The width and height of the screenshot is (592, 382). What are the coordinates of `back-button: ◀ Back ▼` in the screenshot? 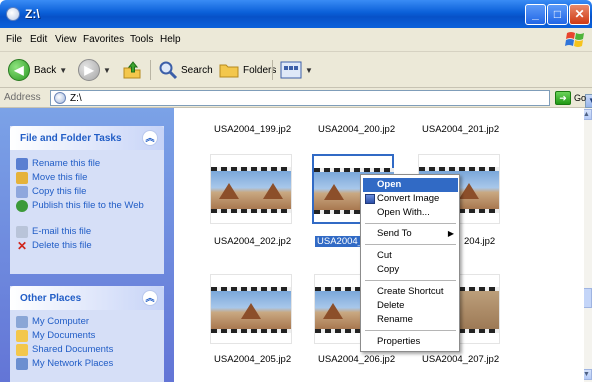 It's located at (37, 70).